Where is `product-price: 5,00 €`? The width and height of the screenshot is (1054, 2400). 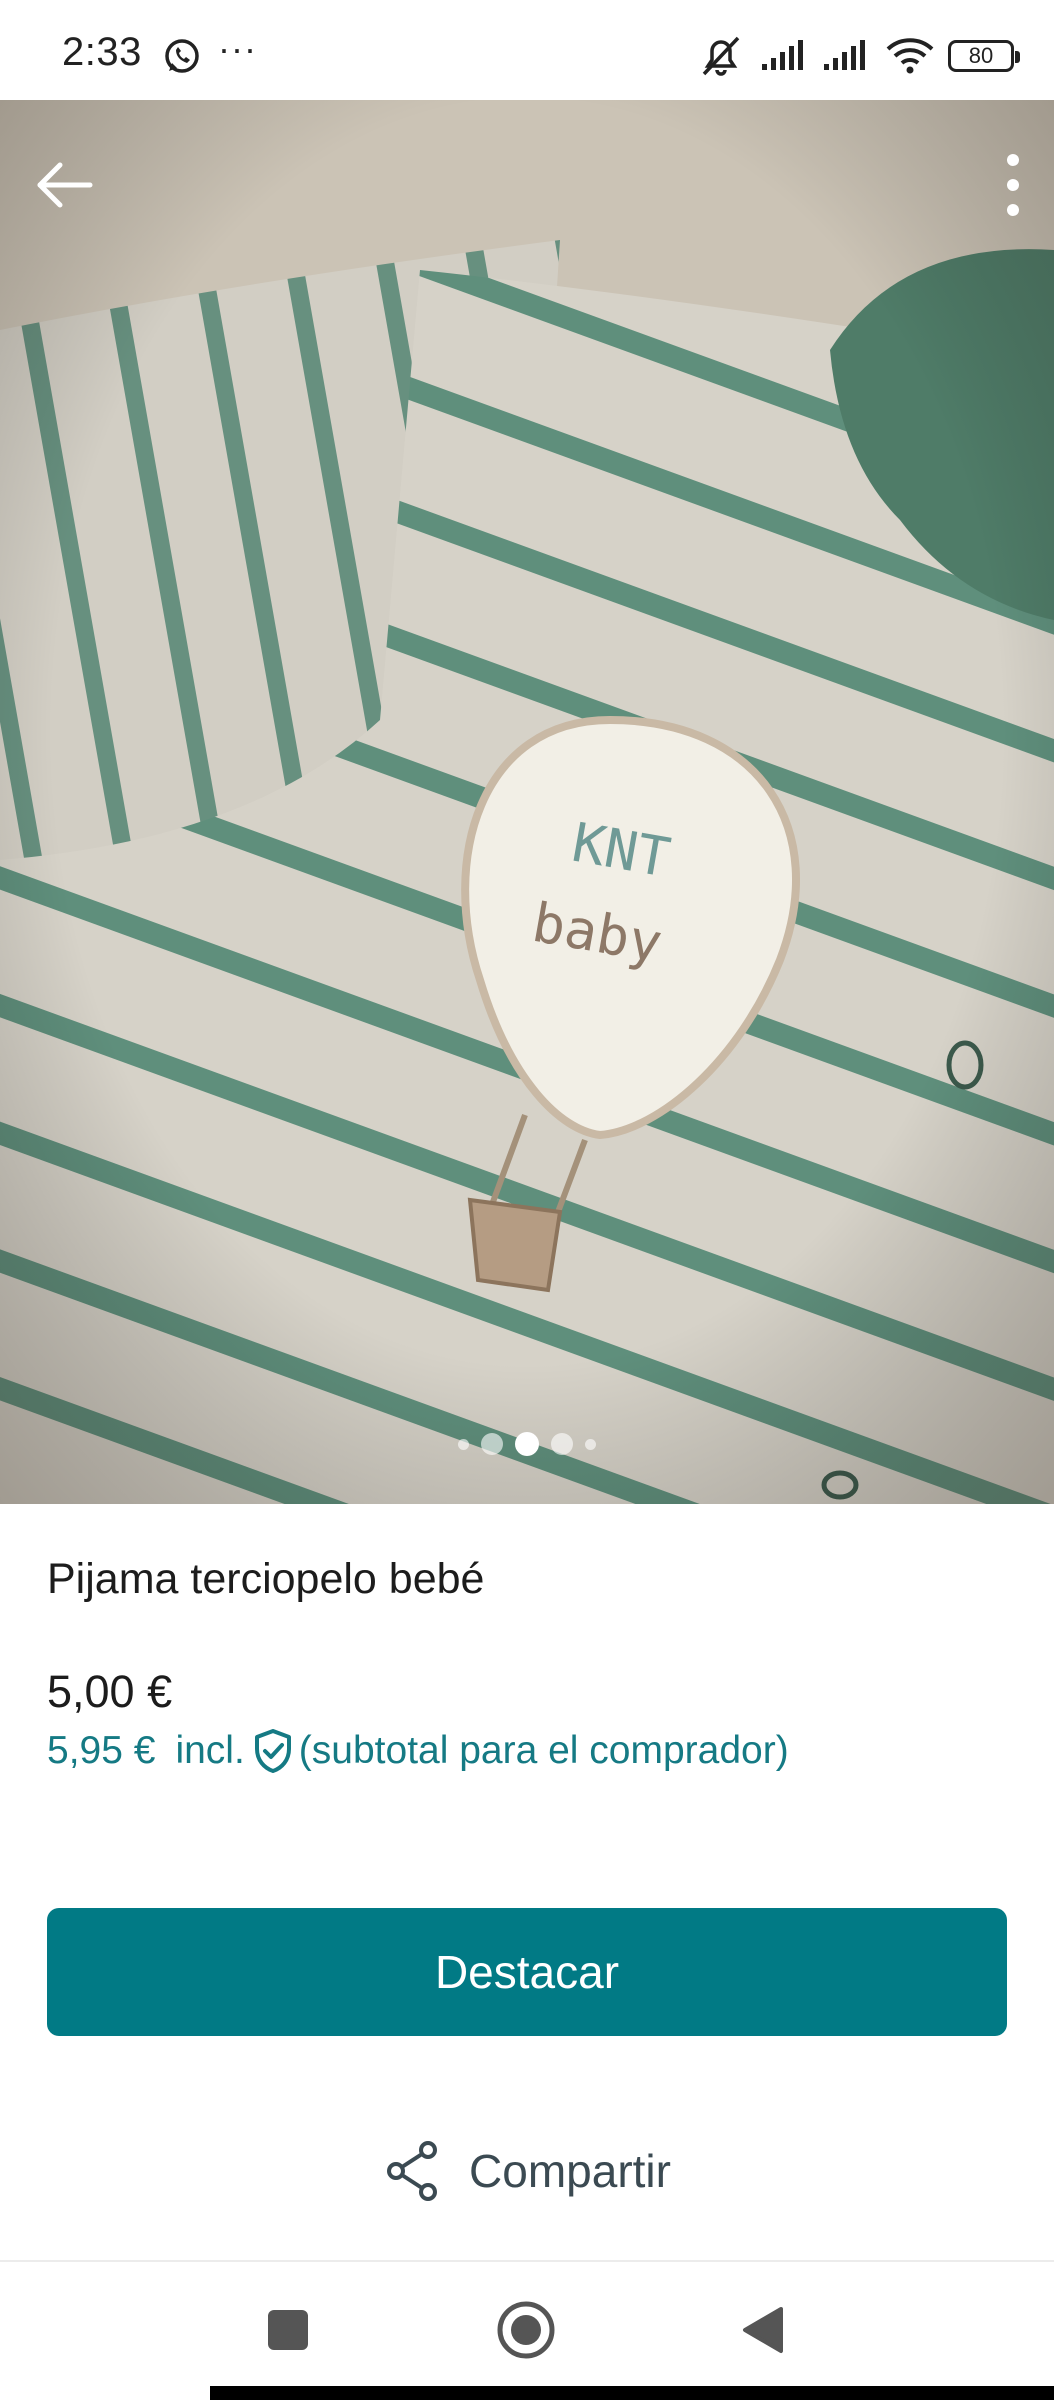
product-price: 5,00 € is located at coordinates (110, 1691).